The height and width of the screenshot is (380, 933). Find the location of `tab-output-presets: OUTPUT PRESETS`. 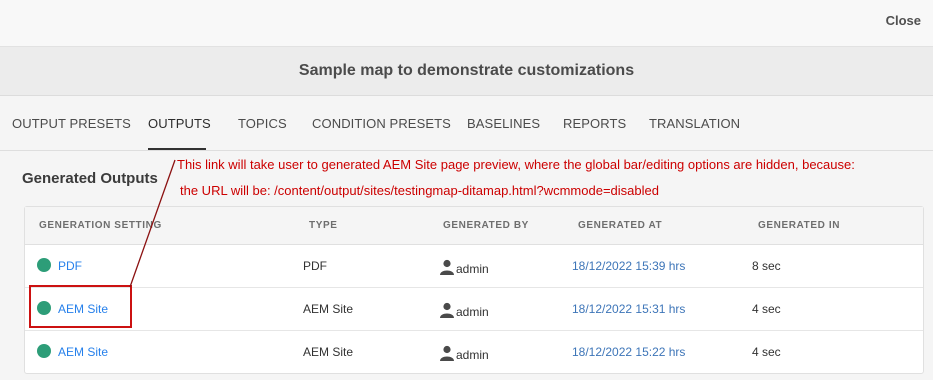

tab-output-presets: OUTPUT PRESETS is located at coordinates (71, 123).